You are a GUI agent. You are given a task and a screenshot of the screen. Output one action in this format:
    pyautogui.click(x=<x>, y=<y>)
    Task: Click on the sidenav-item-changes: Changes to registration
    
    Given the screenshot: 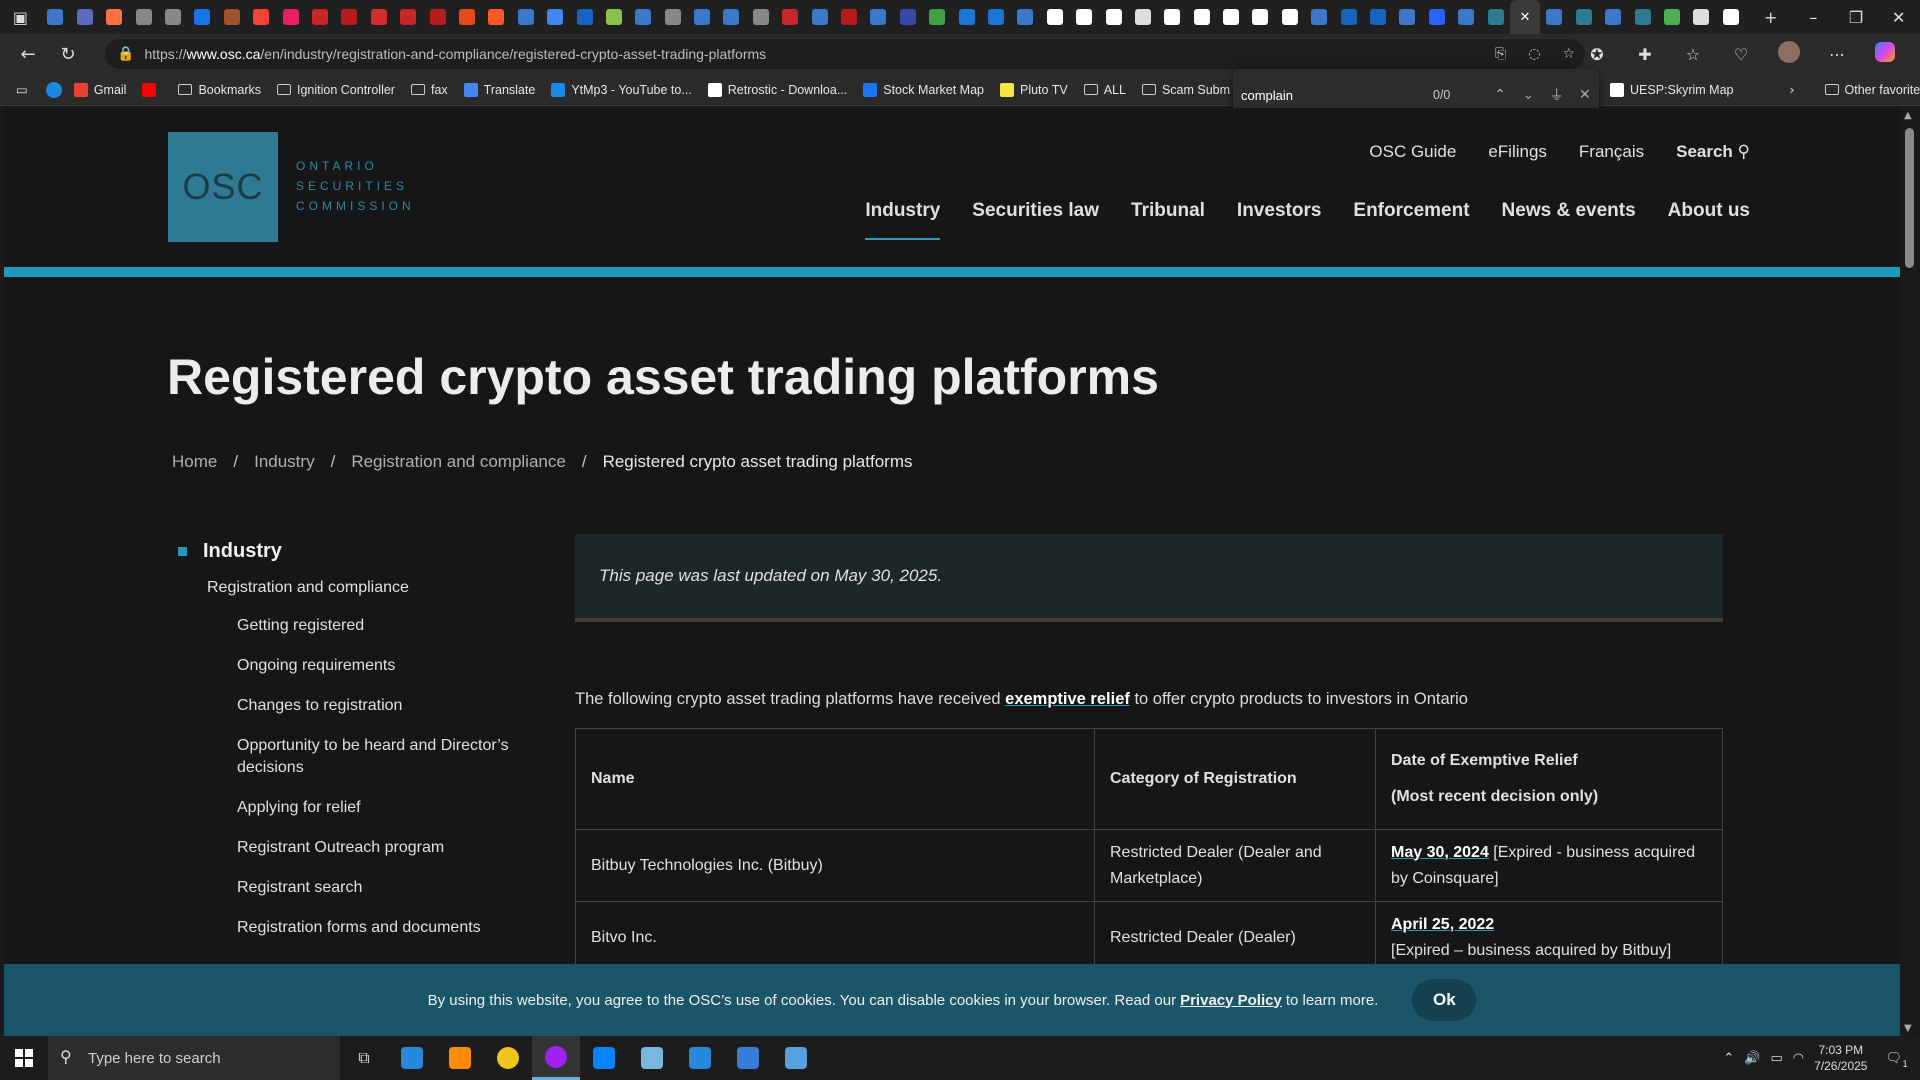 What is the action you would take?
    pyautogui.click(x=387, y=706)
    